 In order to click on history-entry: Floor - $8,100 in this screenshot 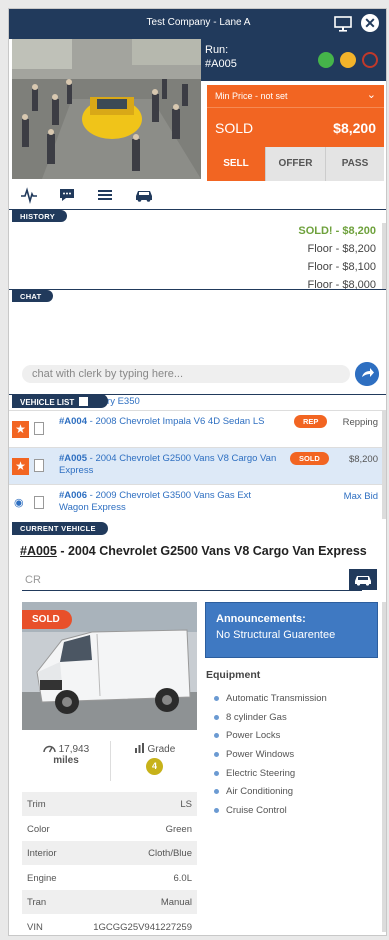, I will do `click(341, 267)`.